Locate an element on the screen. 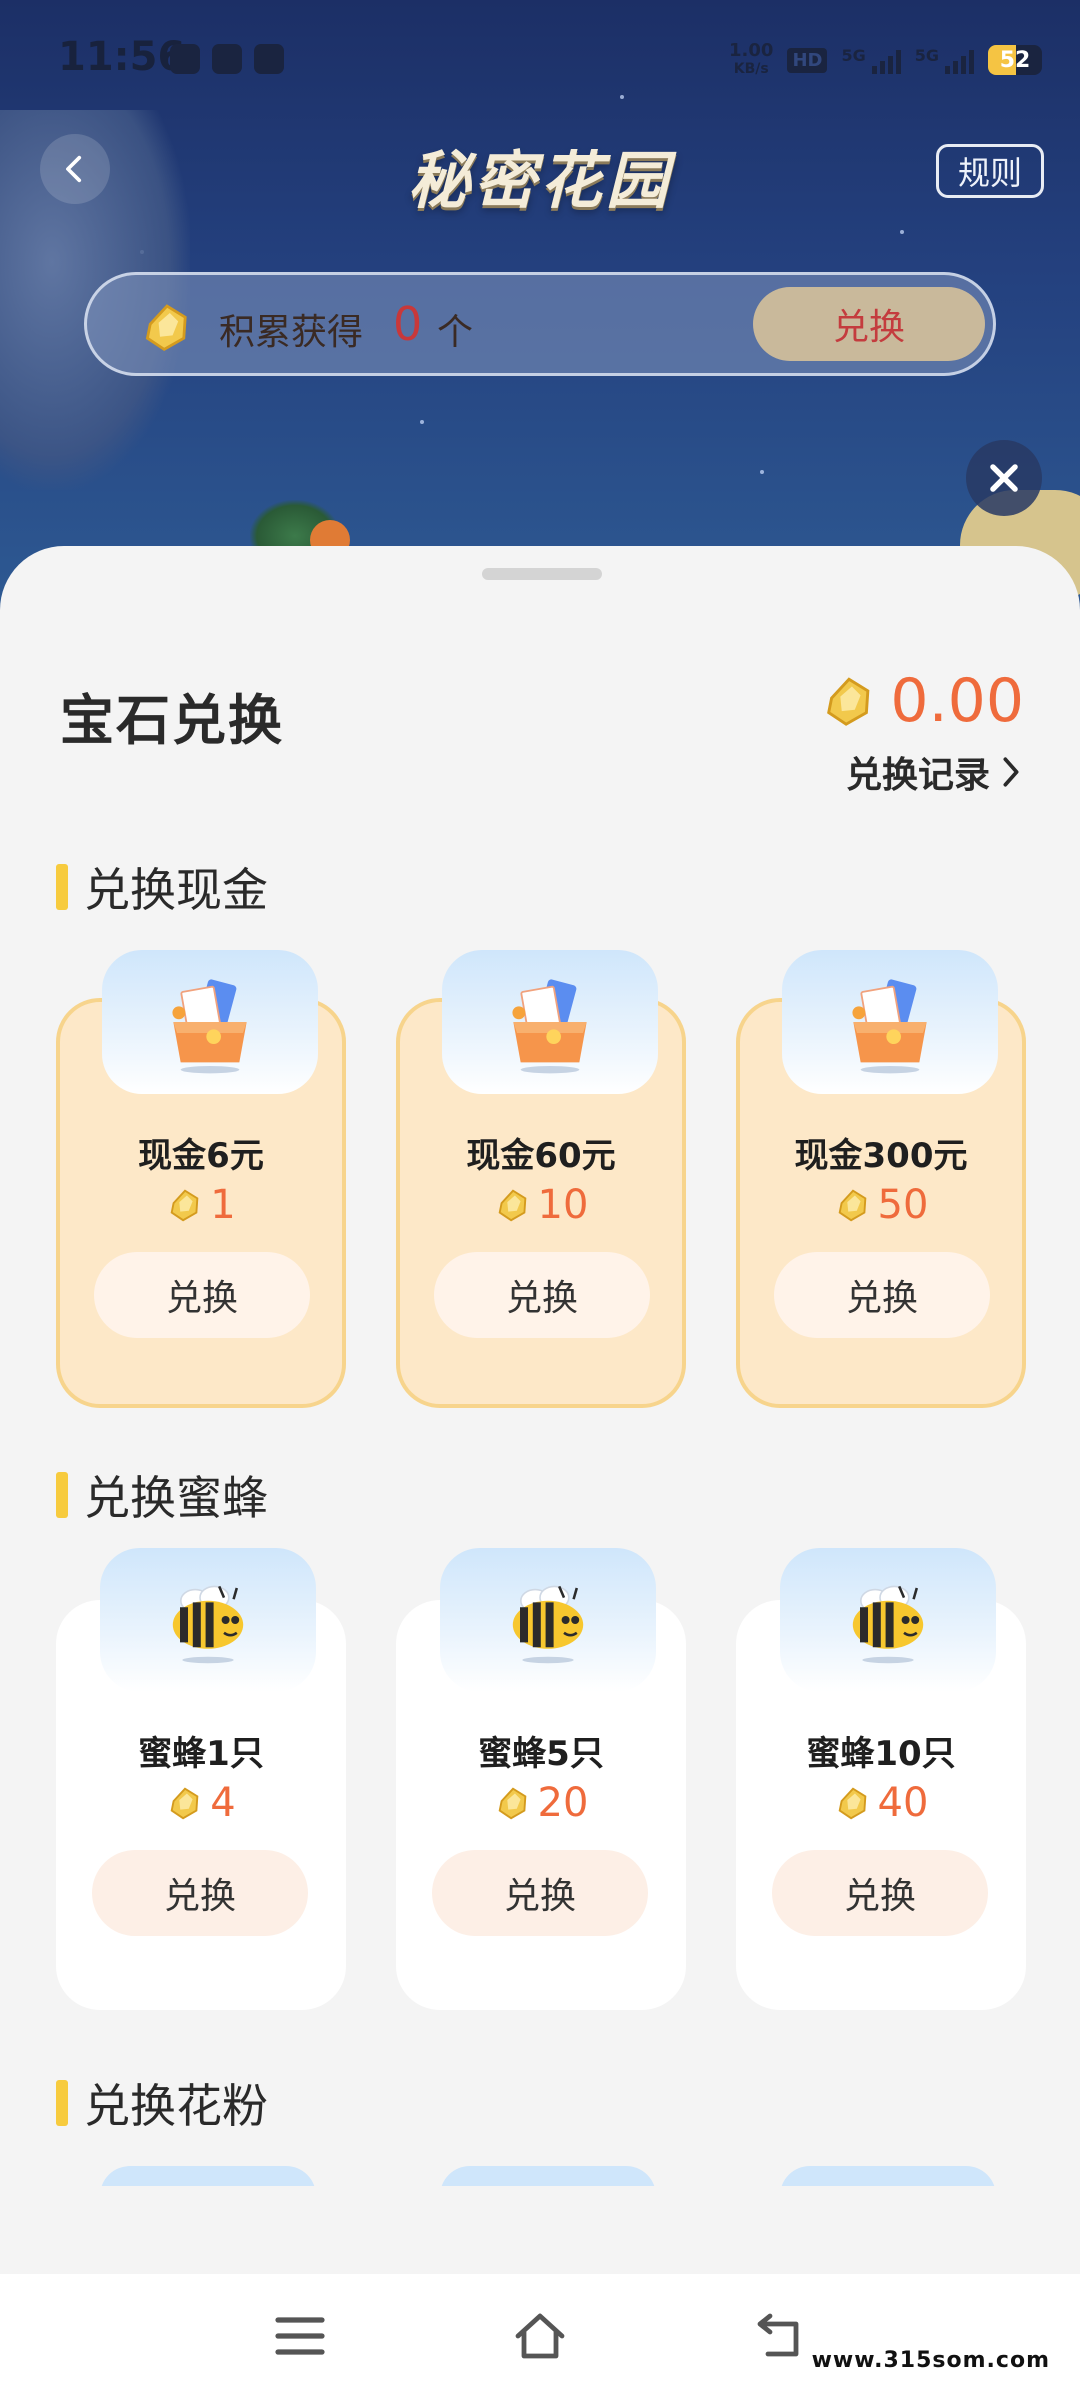  notification-telegram-icon is located at coordinates (269, 59).